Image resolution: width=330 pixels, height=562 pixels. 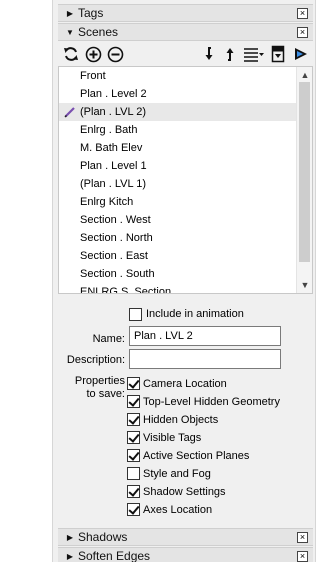 I want to click on scene-name: Enlrg . Bath, so click(x=109, y=130).